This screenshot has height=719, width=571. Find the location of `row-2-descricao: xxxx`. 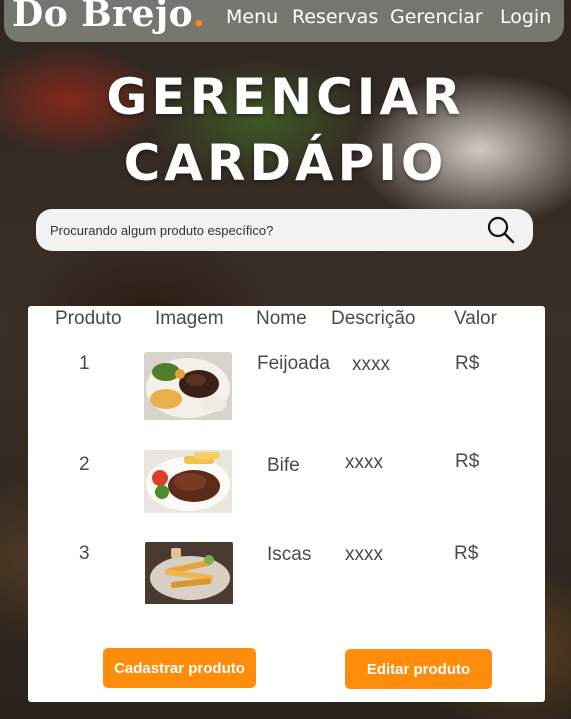

row-2-descricao: xxxx is located at coordinates (364, 462).